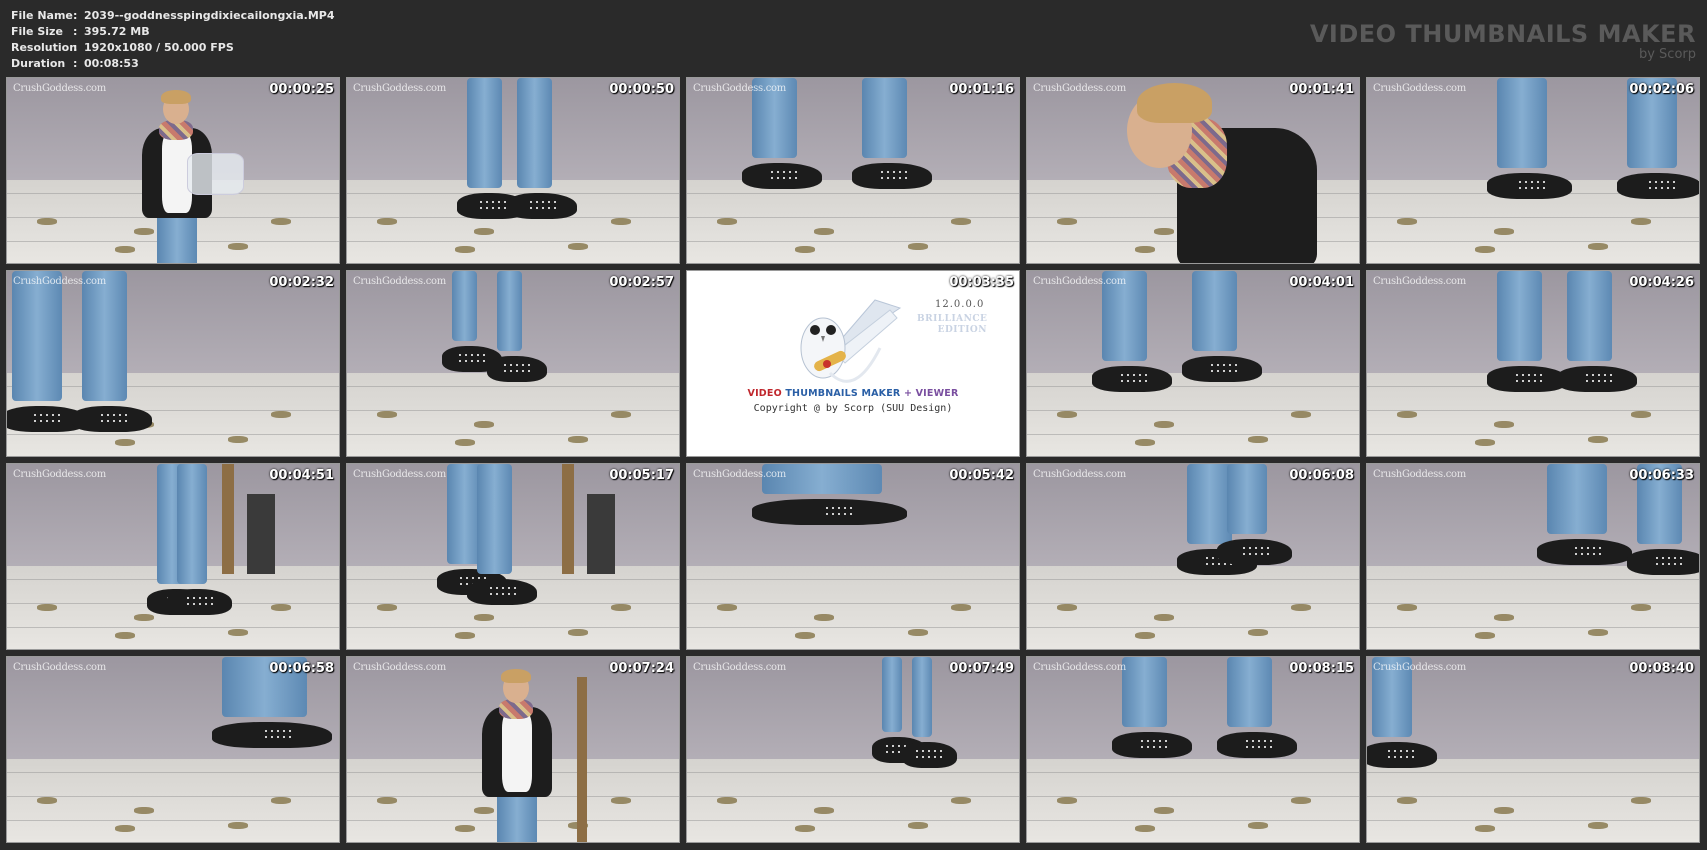  I want to click on video-thumbnail: CrushGoddess.com 00:04:26, so click(1533, 363).